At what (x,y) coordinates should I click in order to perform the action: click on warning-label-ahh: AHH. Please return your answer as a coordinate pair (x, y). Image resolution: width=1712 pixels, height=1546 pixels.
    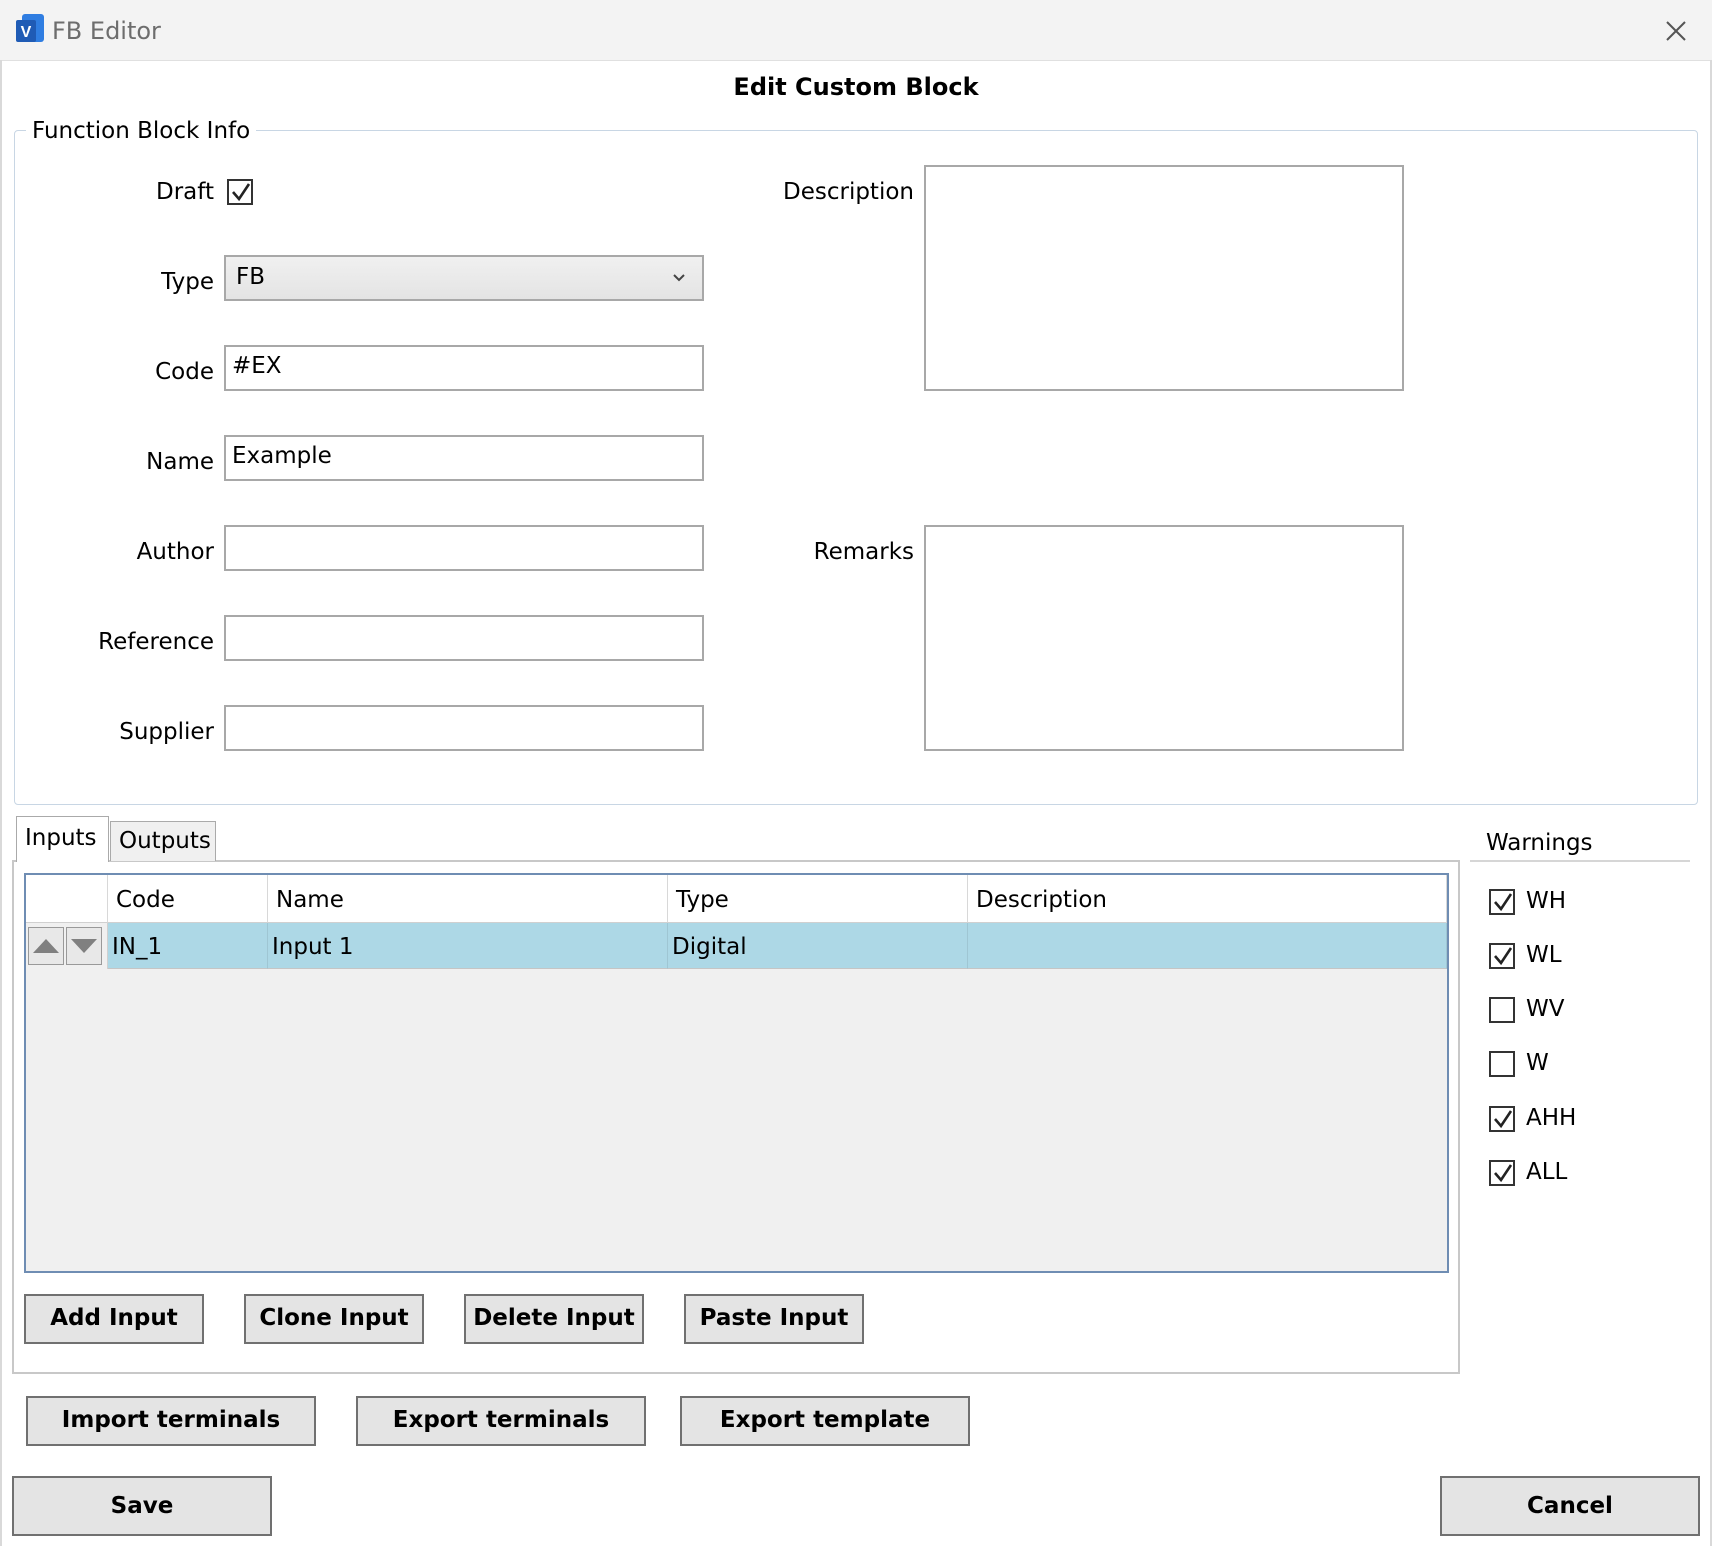
    Looking at the image, I should click on (1551, 1118).